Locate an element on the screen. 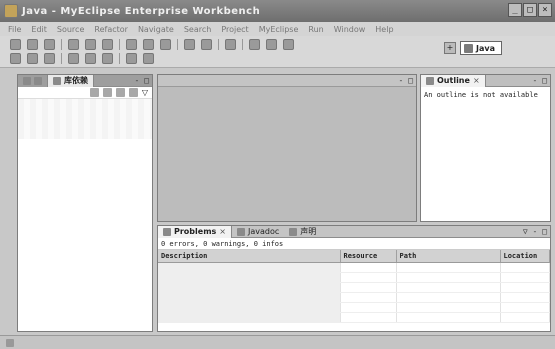 This screenshot has width=555, height=349. pencil-icon is located at coordinates (90, 58).